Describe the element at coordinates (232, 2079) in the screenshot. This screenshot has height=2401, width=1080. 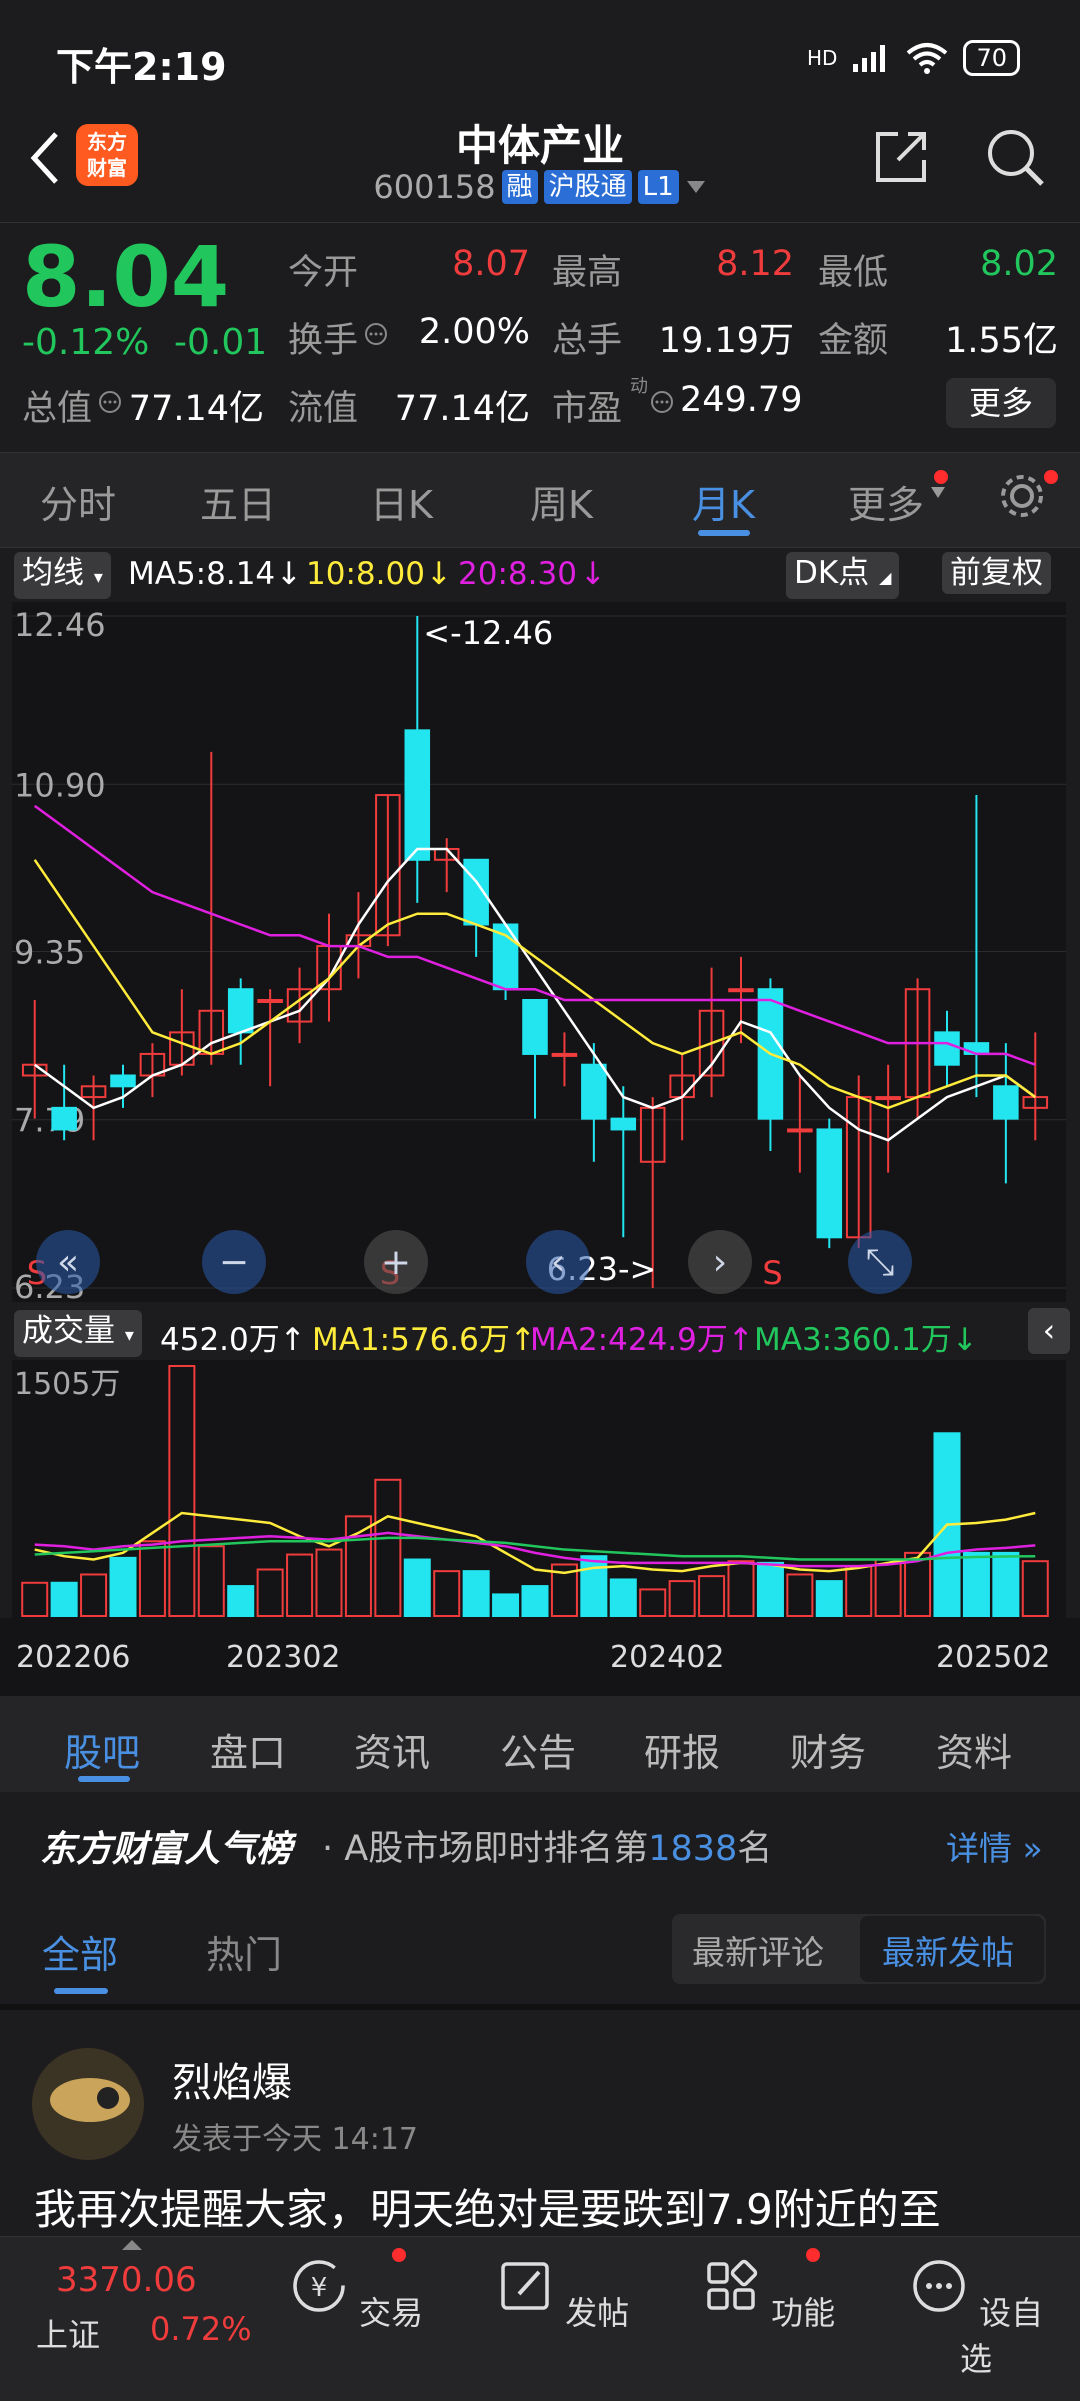
I see `post-author: 烈焰爆` at that location.